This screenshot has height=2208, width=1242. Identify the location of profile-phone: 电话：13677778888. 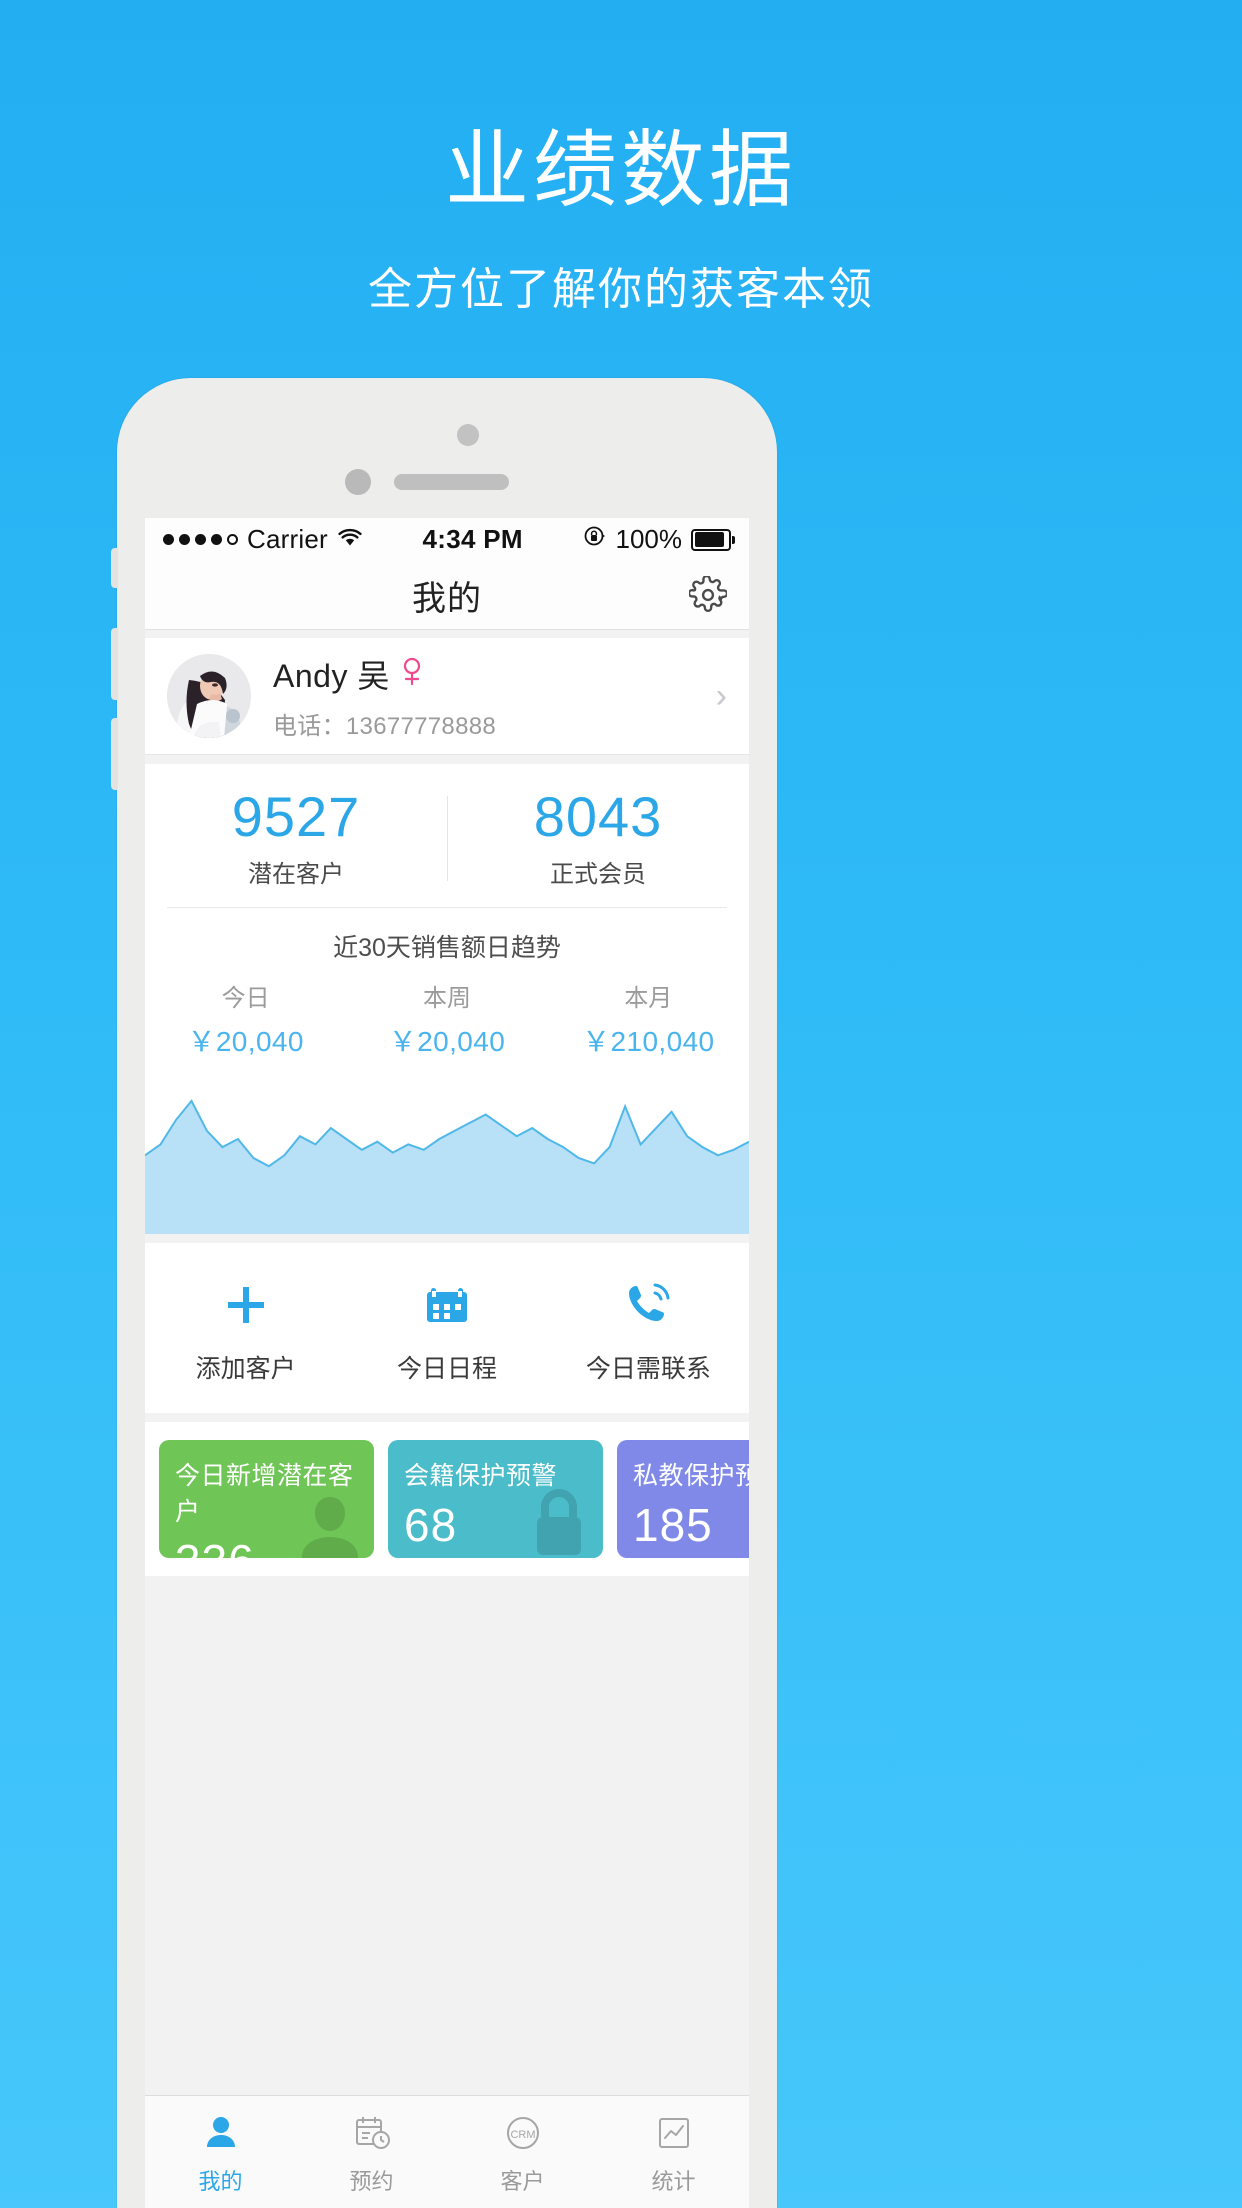
(385, 726).